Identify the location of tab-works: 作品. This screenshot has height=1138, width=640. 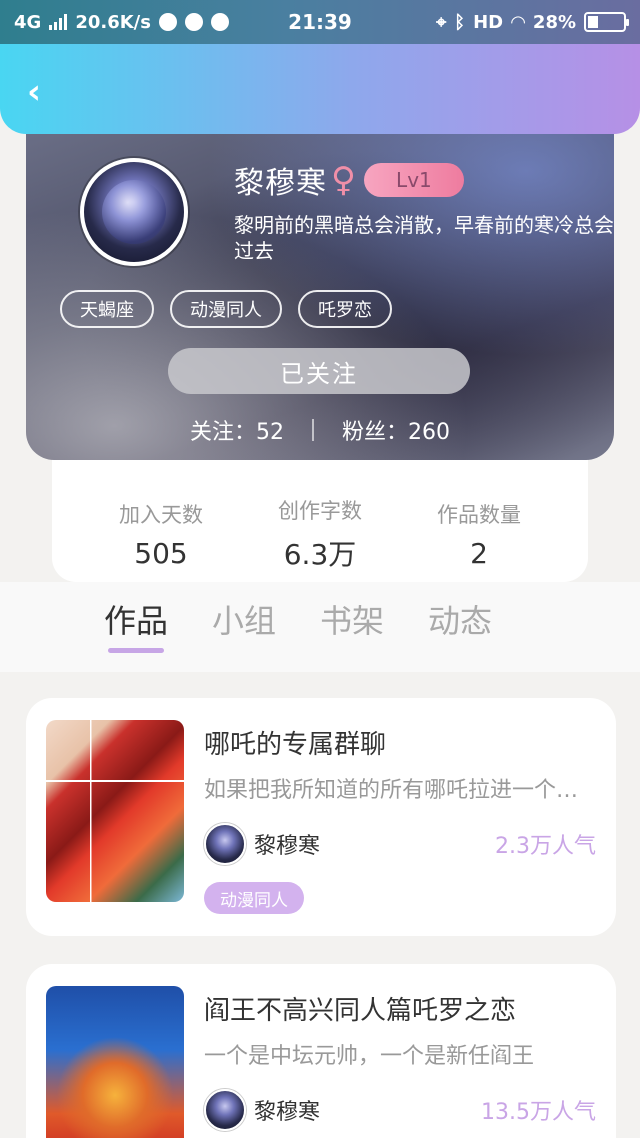
(136, 624).